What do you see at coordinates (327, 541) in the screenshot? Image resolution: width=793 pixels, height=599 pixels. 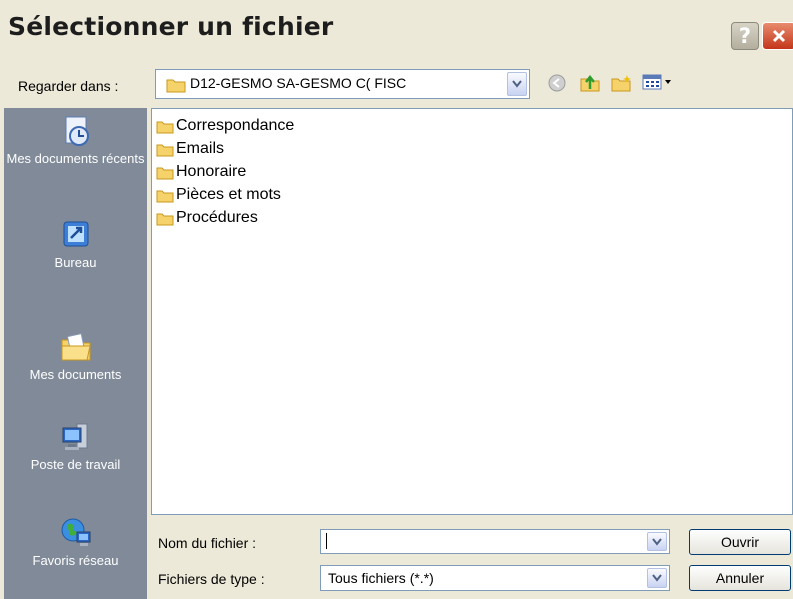 I see `filename-value` at bounding box center [327, 541].